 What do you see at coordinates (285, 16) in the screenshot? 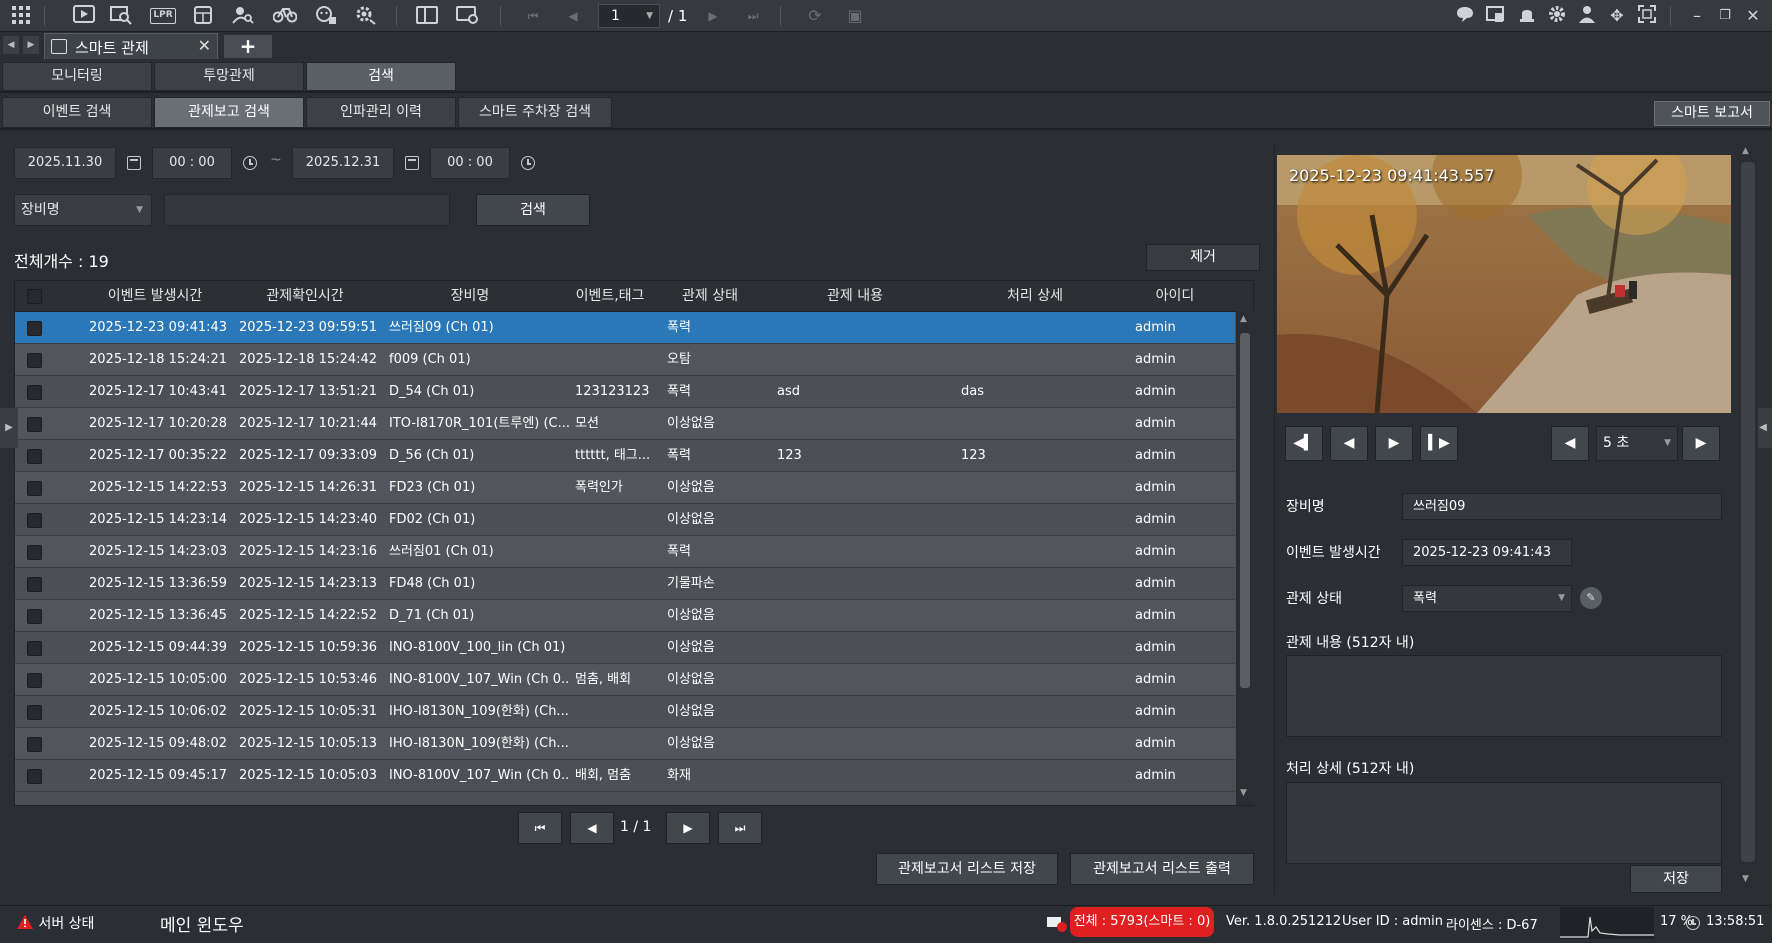
I see `bicycle-icon` at bounding box center [285, 16].